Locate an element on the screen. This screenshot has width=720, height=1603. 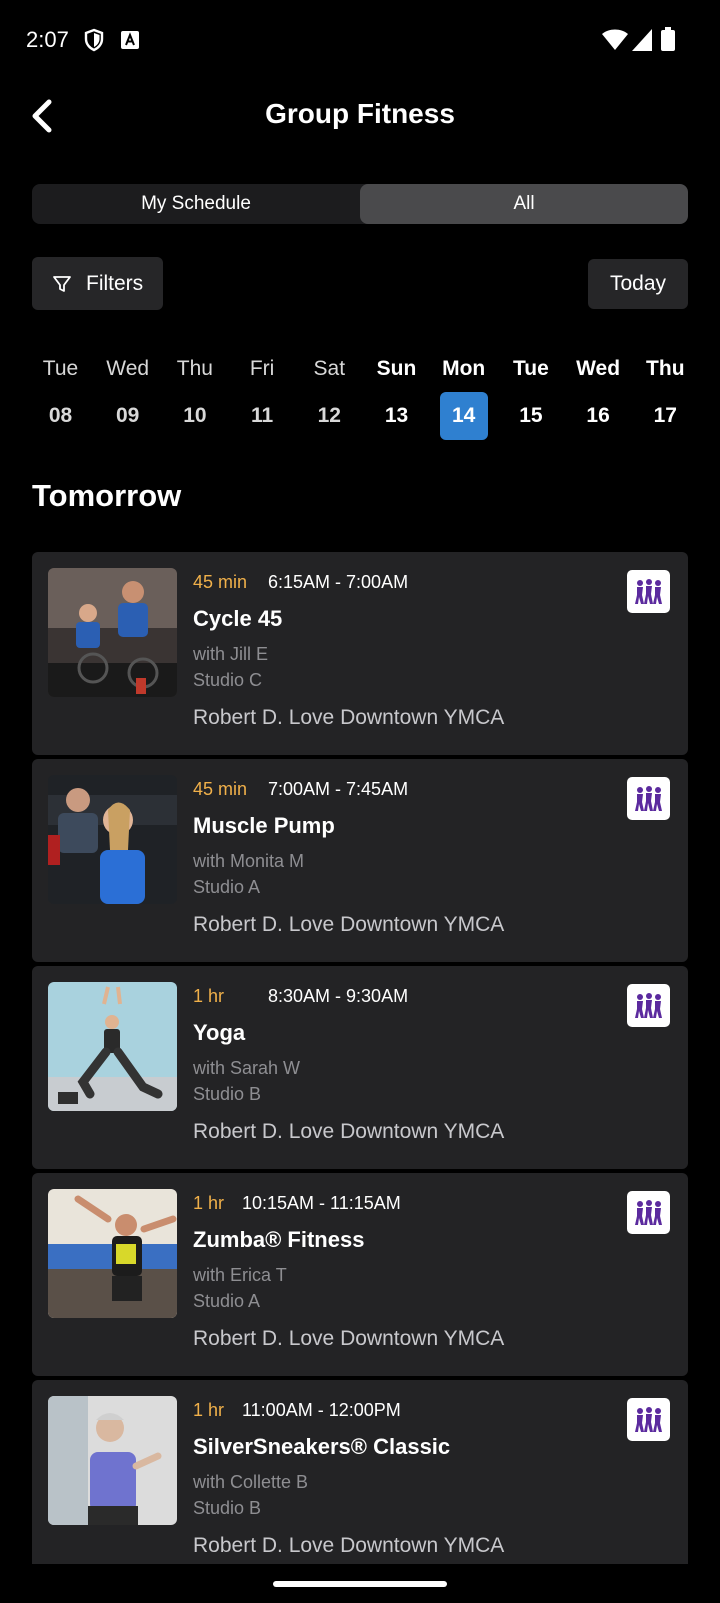
class-name: Muscle Pump is located at coordinates (264, 825).